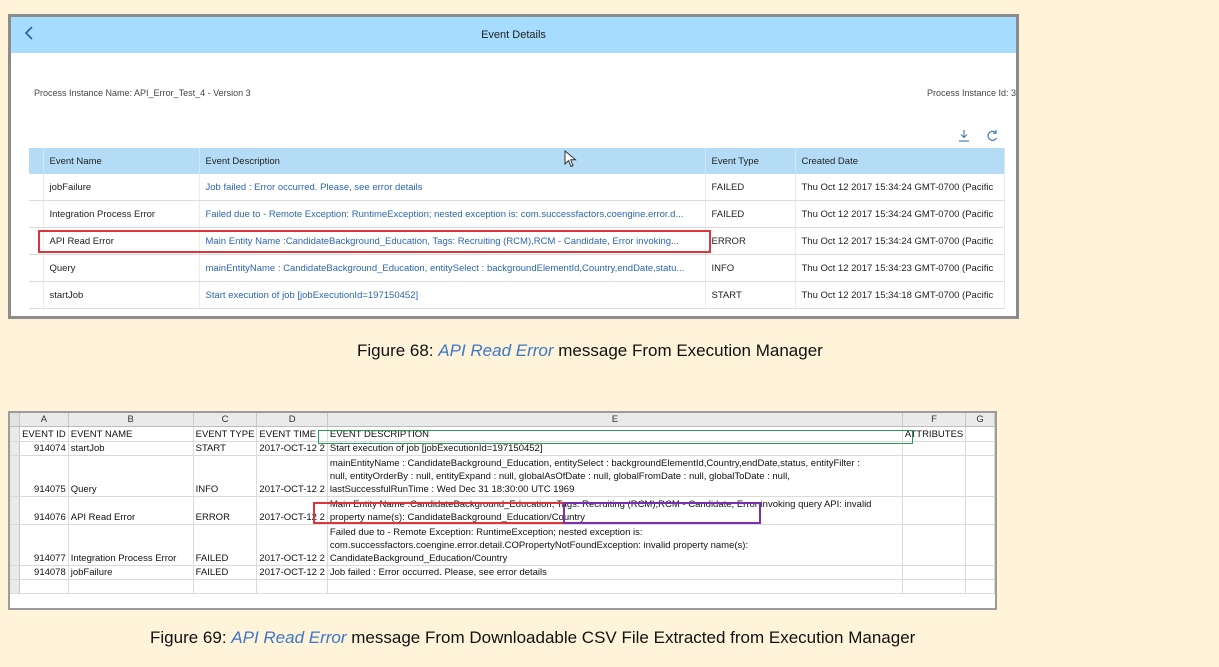  What do you see at coordinates (513, 35) in the screenshot?
I see `page-title: Event Details` at bounding box center [513, 35].